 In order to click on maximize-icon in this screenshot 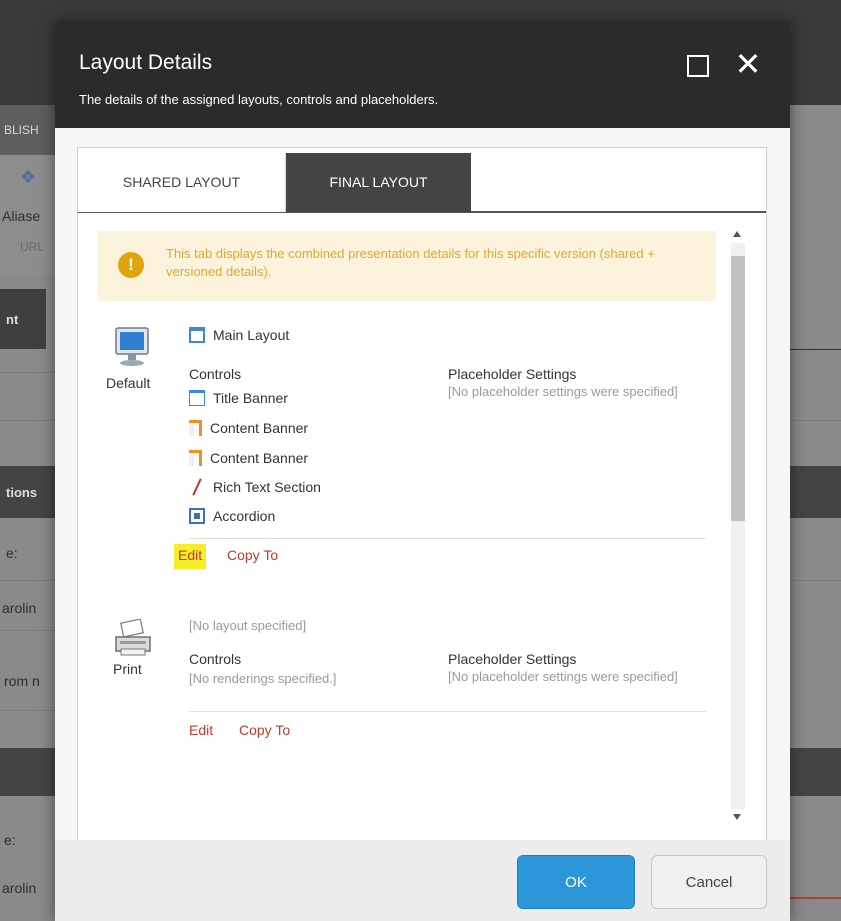, I will do `click(698, 66)`.